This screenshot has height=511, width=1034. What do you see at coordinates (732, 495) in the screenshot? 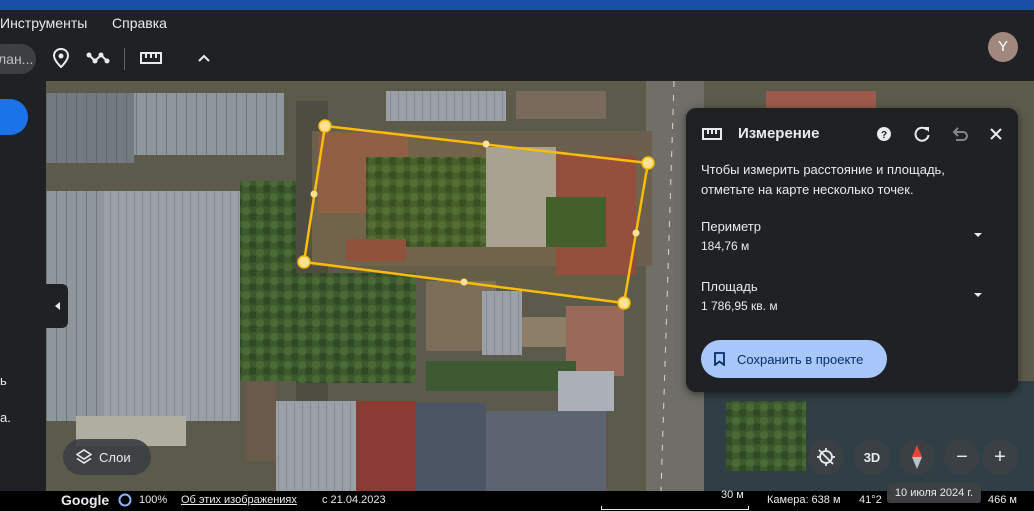
I see `scale-label: 30 м` at bounding box center [732, 495].